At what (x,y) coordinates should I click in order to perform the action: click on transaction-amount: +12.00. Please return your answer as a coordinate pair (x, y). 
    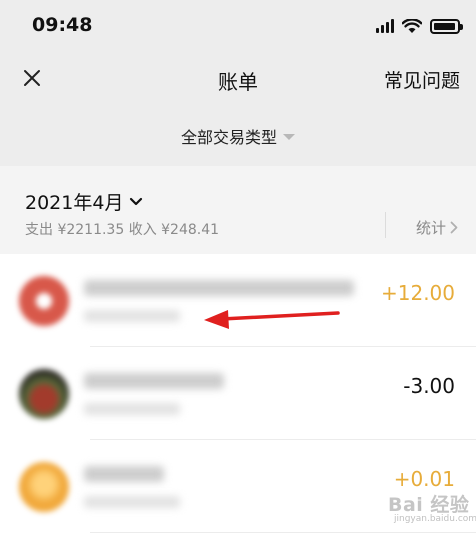
    Looking at the image, I should click on (417, 293).